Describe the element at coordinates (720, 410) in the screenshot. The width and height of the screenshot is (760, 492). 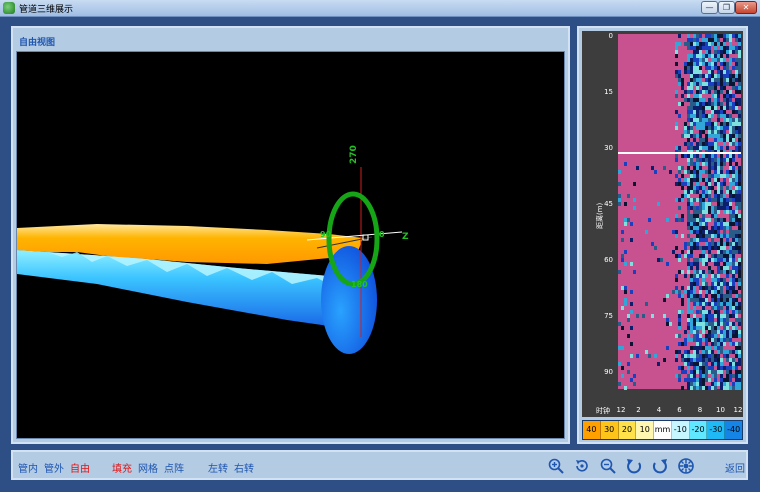
I see `x-tick-label: 10` at that location.